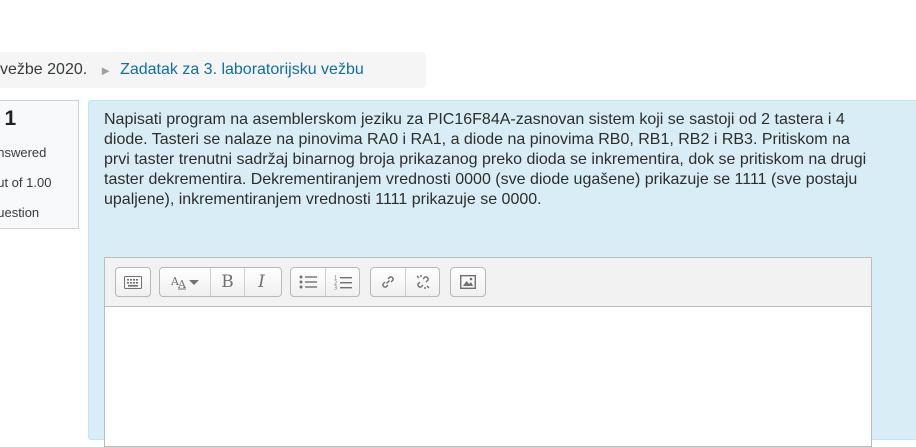 This screenshot has height=447, width=916. Describe the element at coordinates (23, 152) in the screenshot. I see `question-state: answered` at that location.